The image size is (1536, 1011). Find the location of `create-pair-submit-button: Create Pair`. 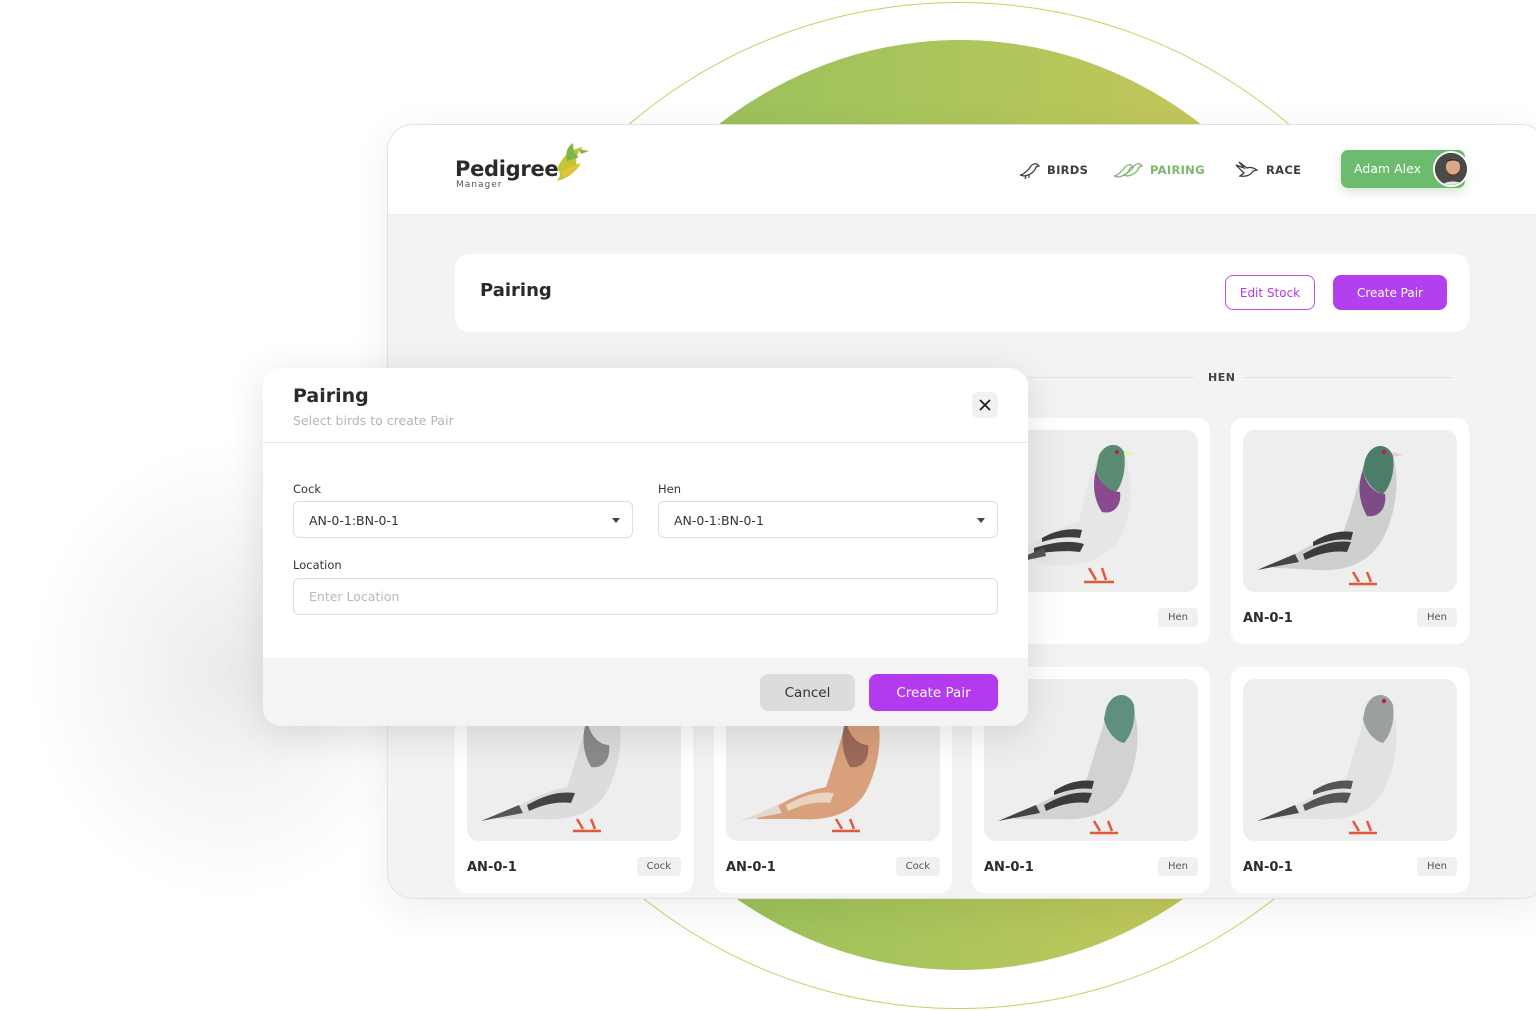

create-pair-submit-button: Create Pair is located at coordinates (933, 692).